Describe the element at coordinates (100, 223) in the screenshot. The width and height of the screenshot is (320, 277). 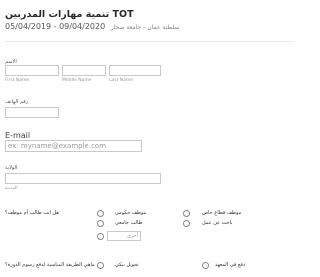
I see `employment-radio-student` at that location.